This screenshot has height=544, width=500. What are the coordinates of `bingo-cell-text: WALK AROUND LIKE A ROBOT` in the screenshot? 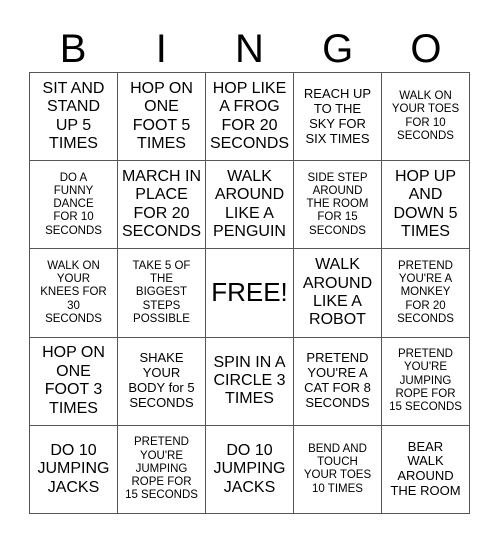 It's located at (337, 292).